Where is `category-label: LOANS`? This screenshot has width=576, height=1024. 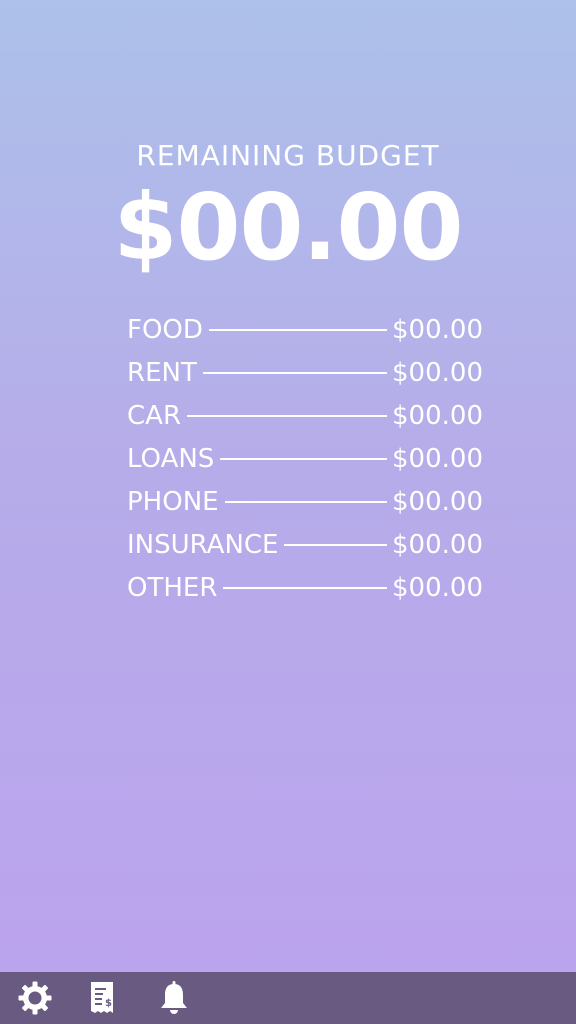
category-label: LOANS is located at coordinates (171, 458).